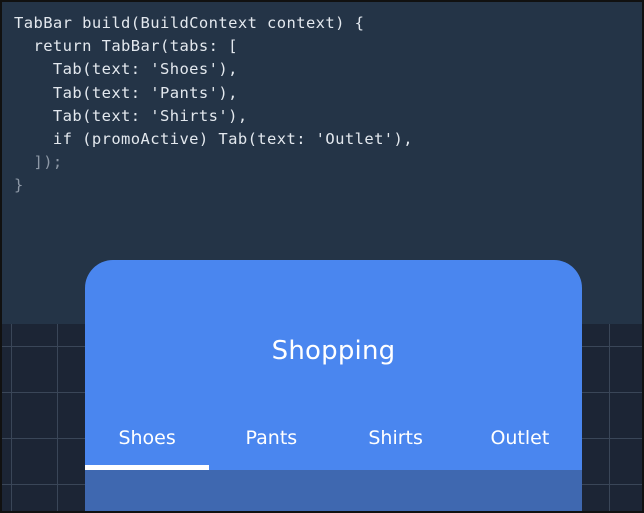 The width and height of the screenshot is (644, 513). What do you see at coordinates (19, 185) in the screenshot?
I see `code-line: }` at bounding box center [19, 185].